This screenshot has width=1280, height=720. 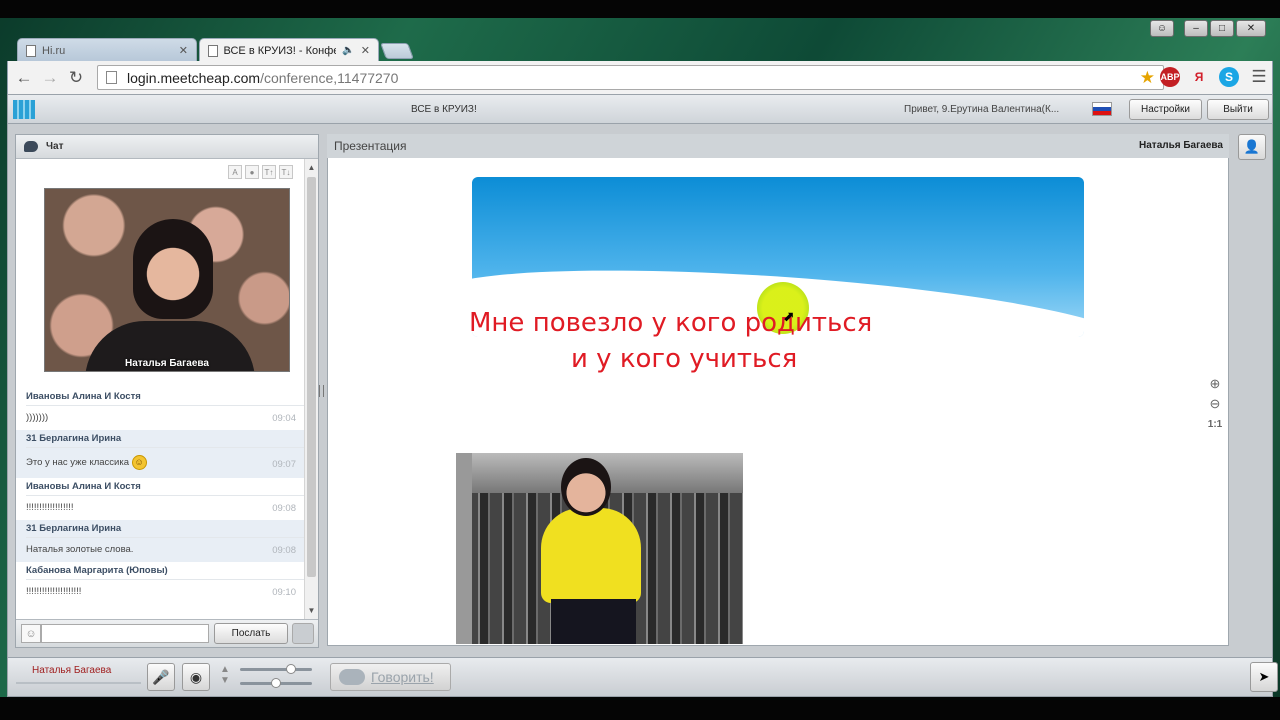 I want to click on chat-input-bar: ☺ Послать, so click(x=167, y=633).